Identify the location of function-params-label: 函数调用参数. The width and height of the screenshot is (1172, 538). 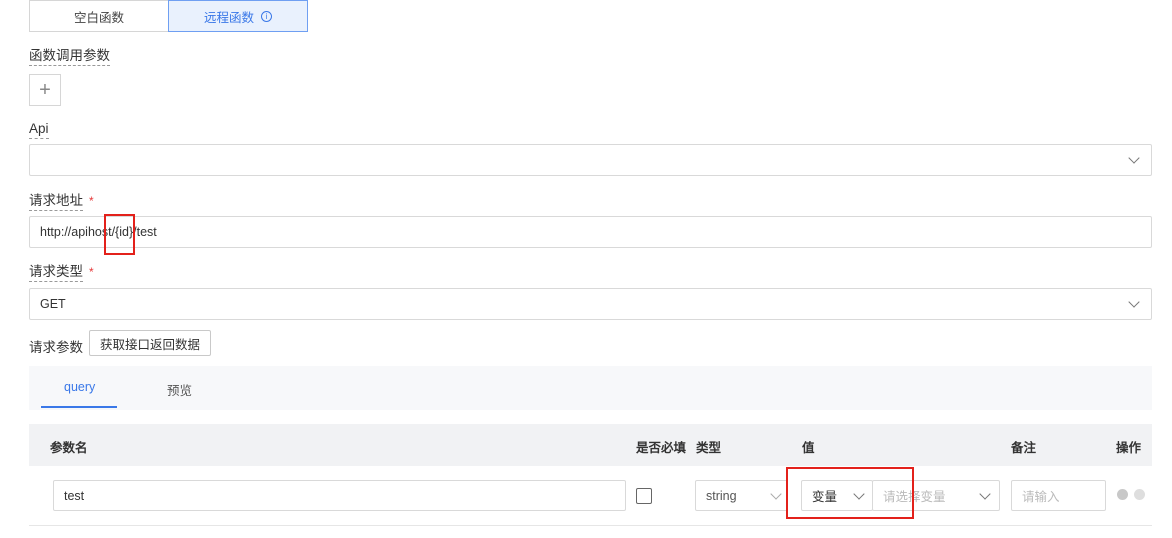
(69, 56).